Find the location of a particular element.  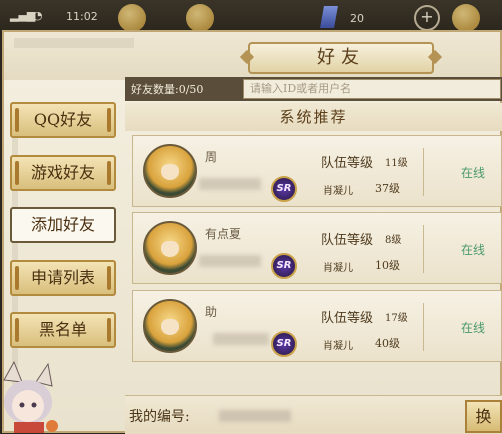

nav-game-friends: 游戏好友 is located at coordinates (63, 173).